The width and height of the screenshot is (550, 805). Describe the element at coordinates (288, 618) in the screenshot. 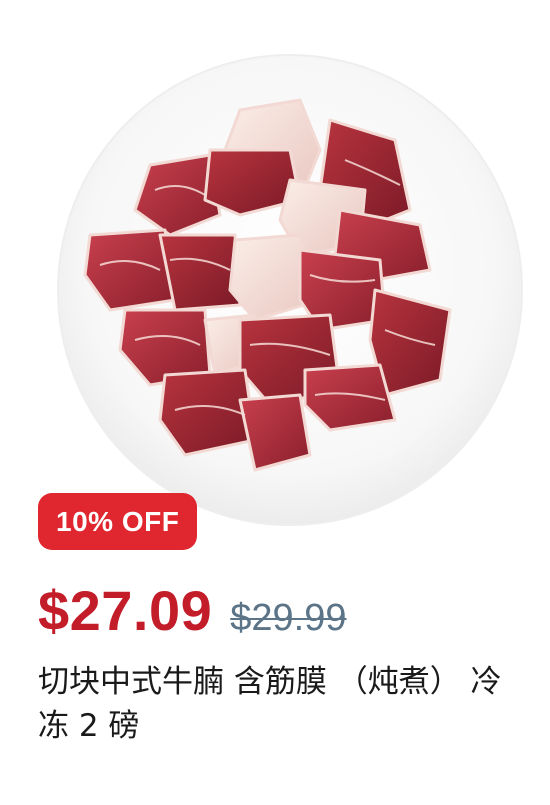

I see `original-price: $29.99` at that location.